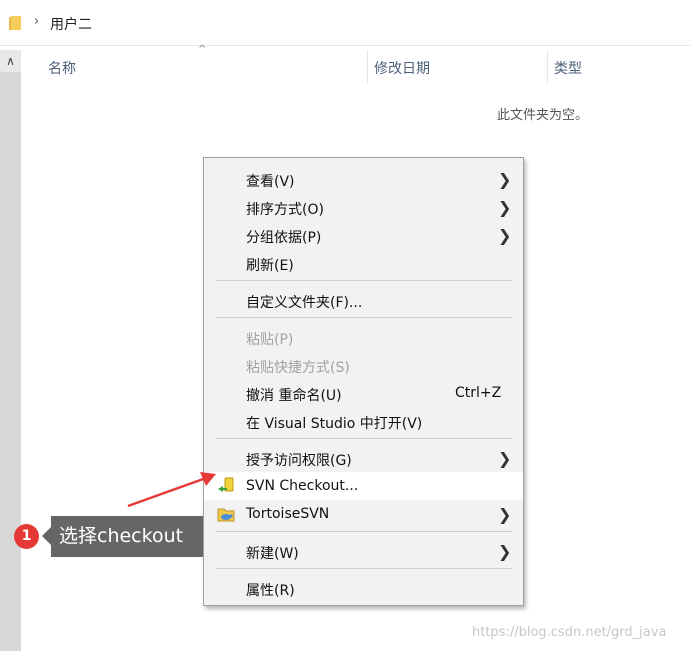 This screenshot has height=651, width=690. What do you see at coordinates (270, 182) in the screenshot?
I see `menu-item-label: 查看(V)` at bounding box center [270, 182].